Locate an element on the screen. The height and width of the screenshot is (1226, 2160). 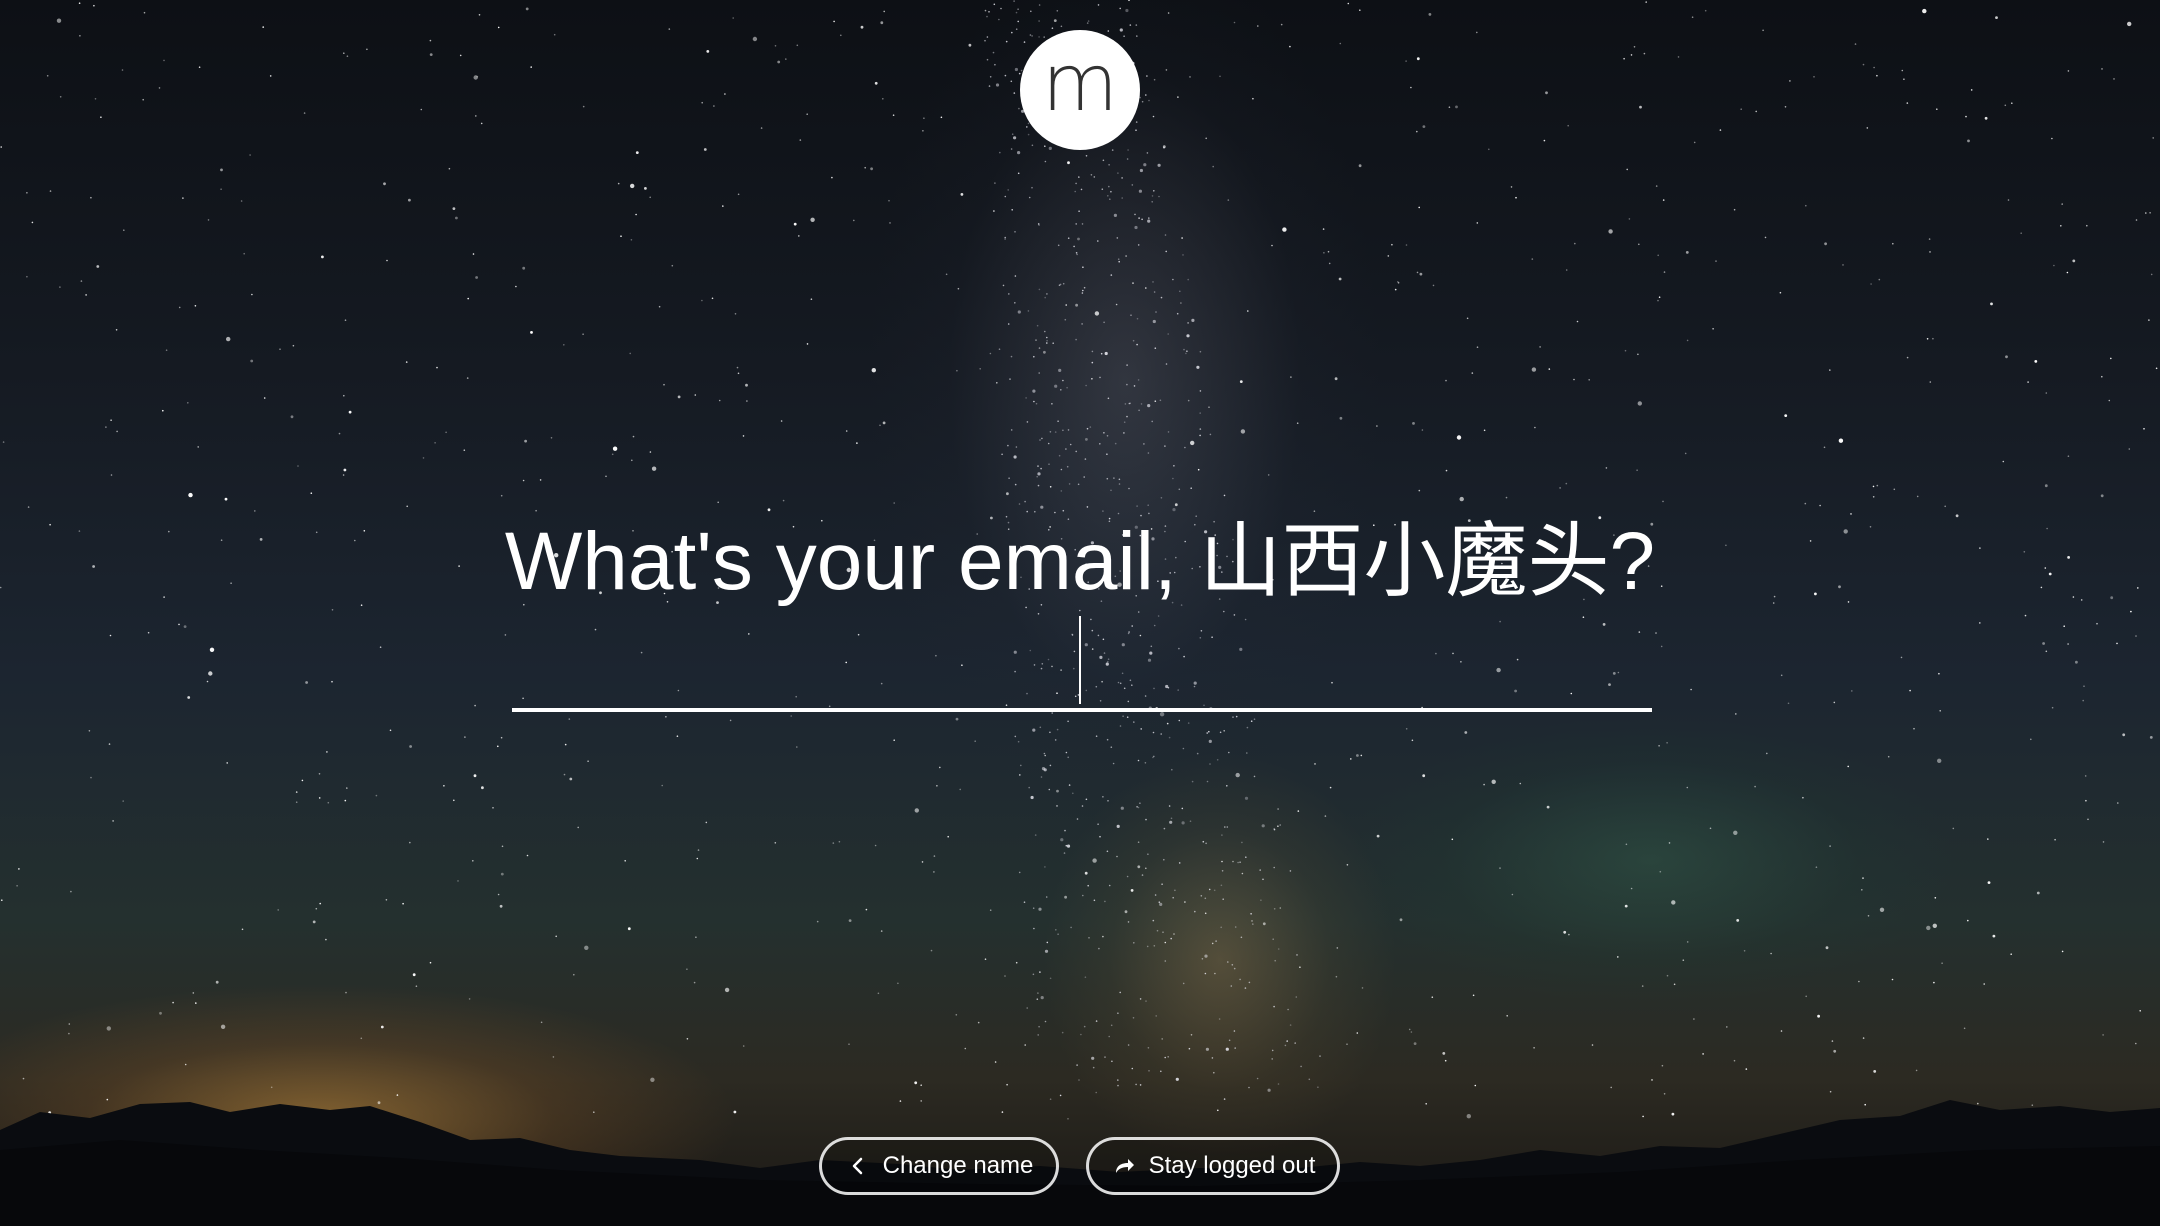
app-logo: m is located at coordinates (1080, 90).